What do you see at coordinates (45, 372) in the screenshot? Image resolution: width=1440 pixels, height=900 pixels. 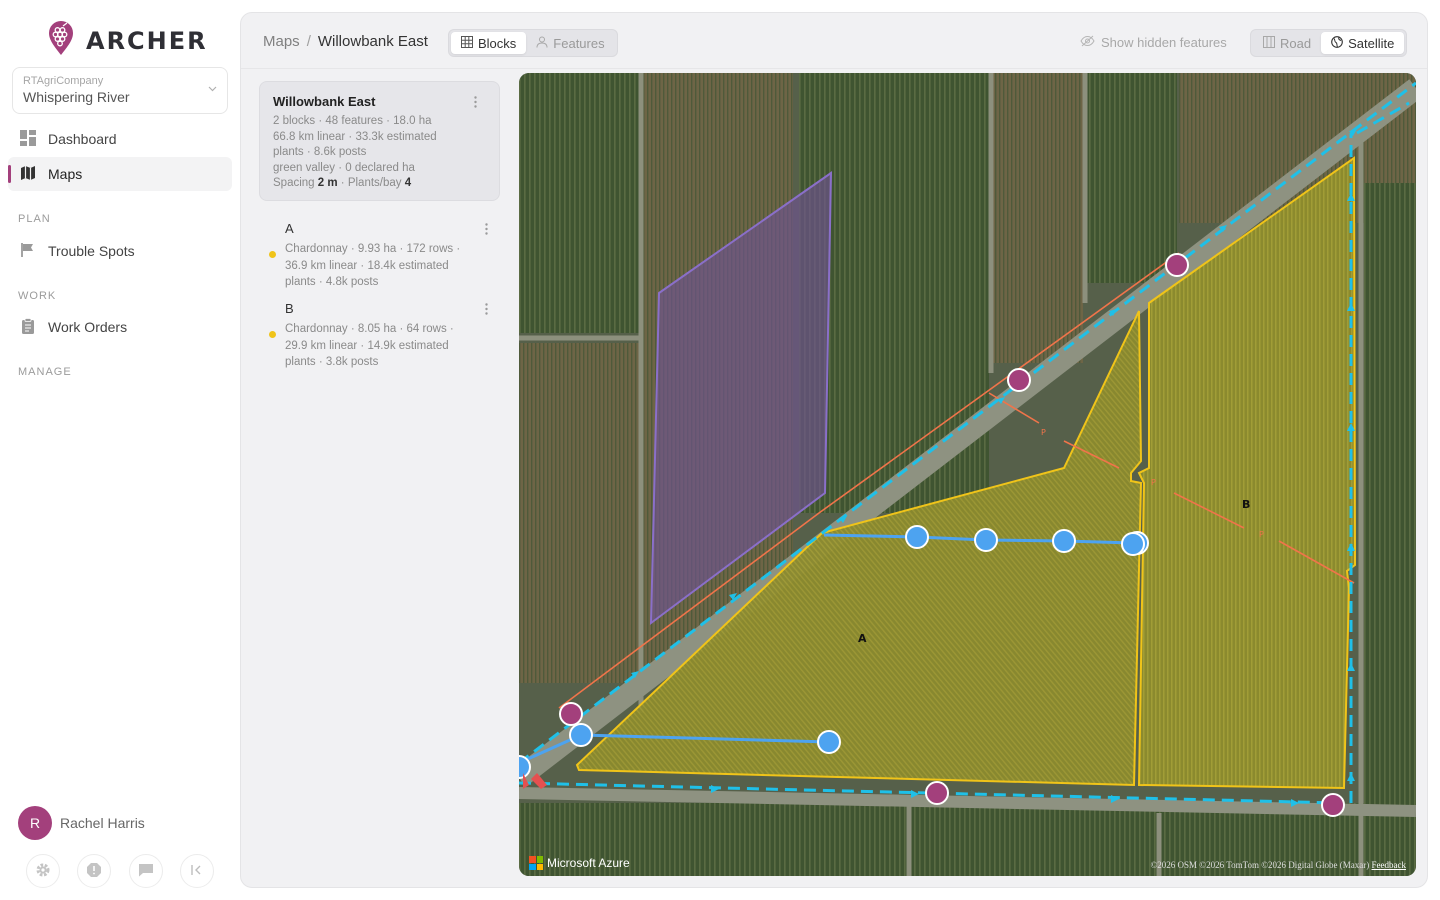 I see `section-manage: MANAGE` at bounding box center [45, 372].